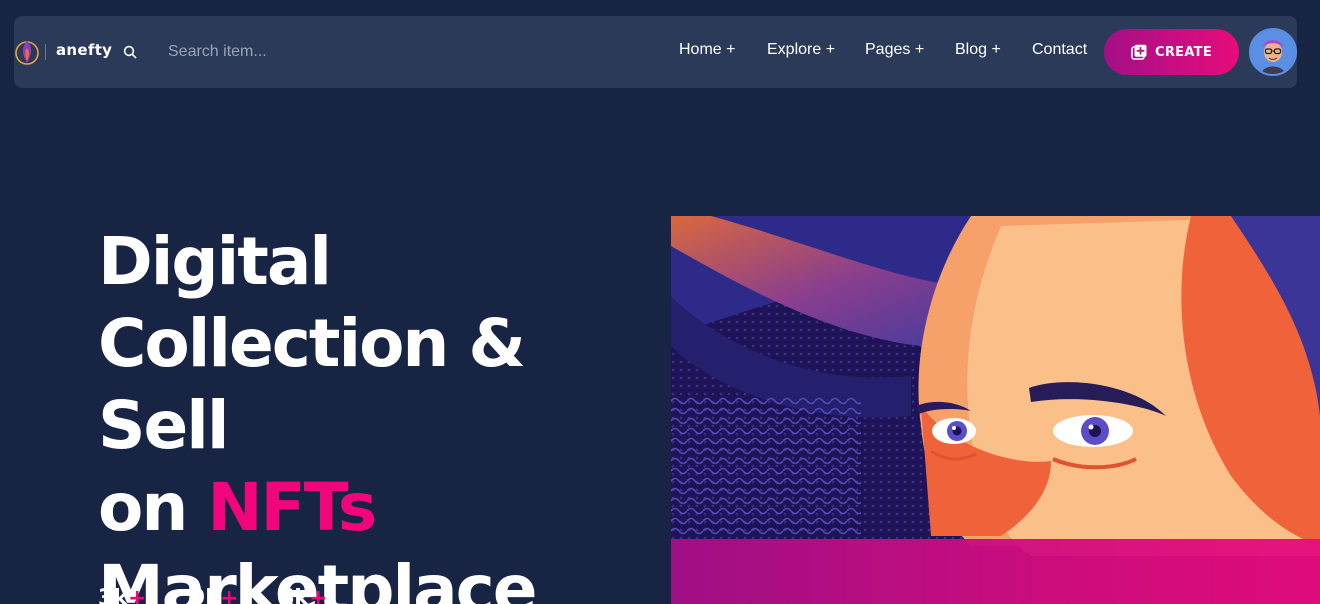 This screenshot has height=604, width=1320. What do you see at coordinates (205, 595) in the screenshot?
I see `stat-value: 9k` at bounding box center [205, 595].